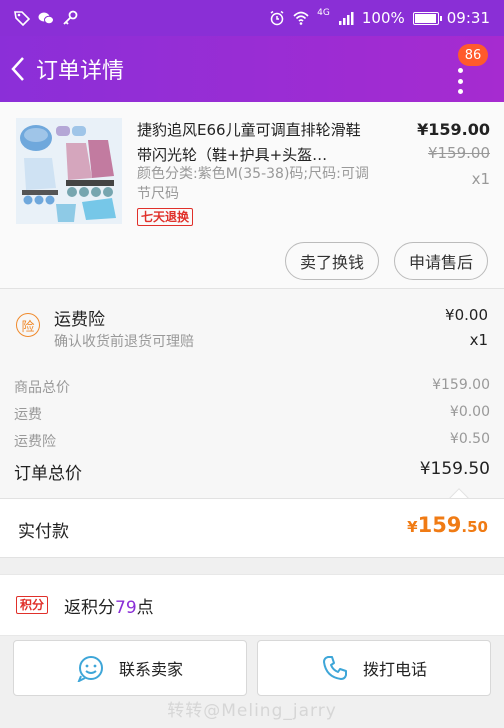 The height and width of the screenshot is (728, 504). I want to click on points-value: 79, so click(126, 608).